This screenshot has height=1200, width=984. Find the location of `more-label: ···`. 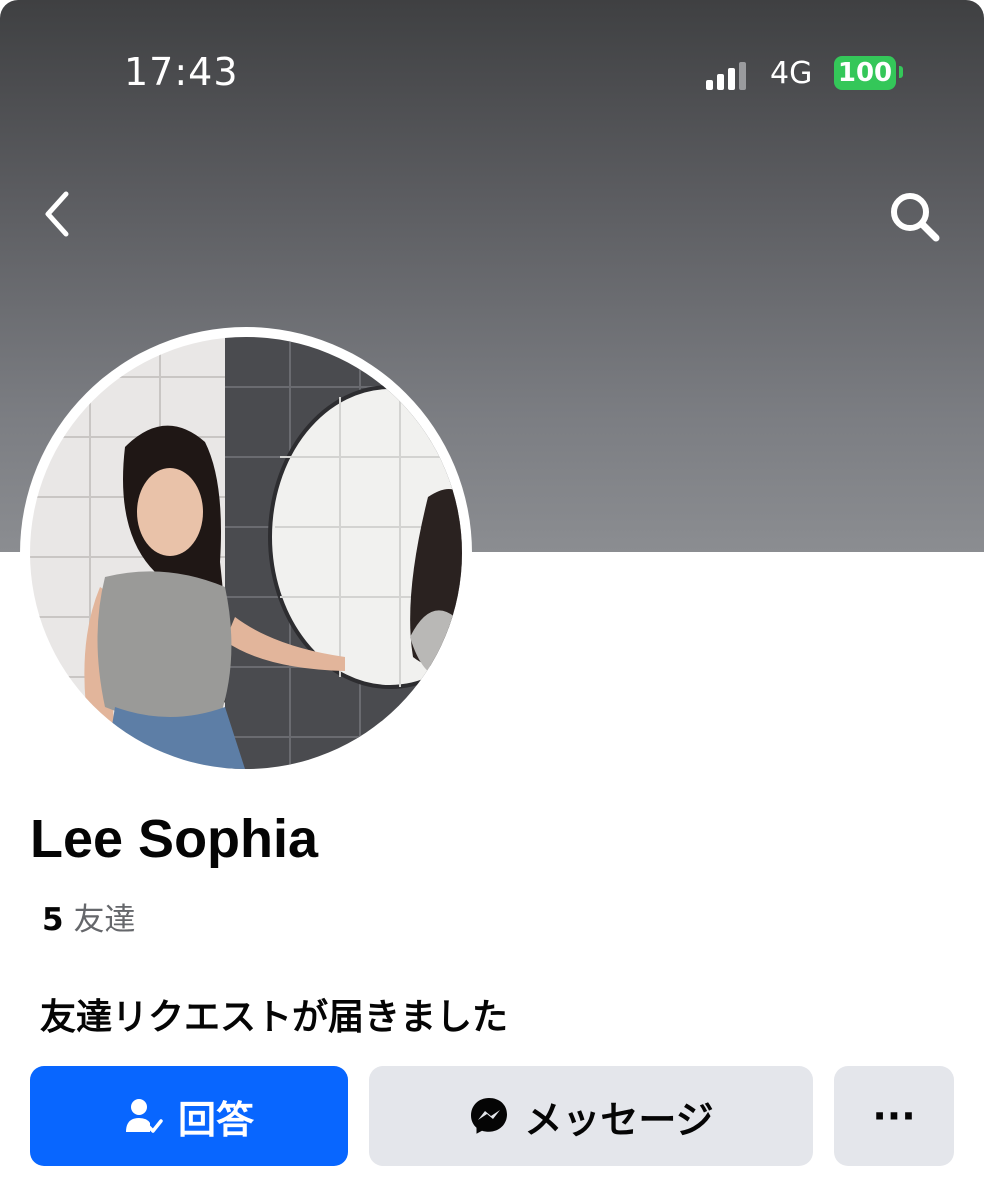

more-label: ··· is located at coordinates (894, 1116).